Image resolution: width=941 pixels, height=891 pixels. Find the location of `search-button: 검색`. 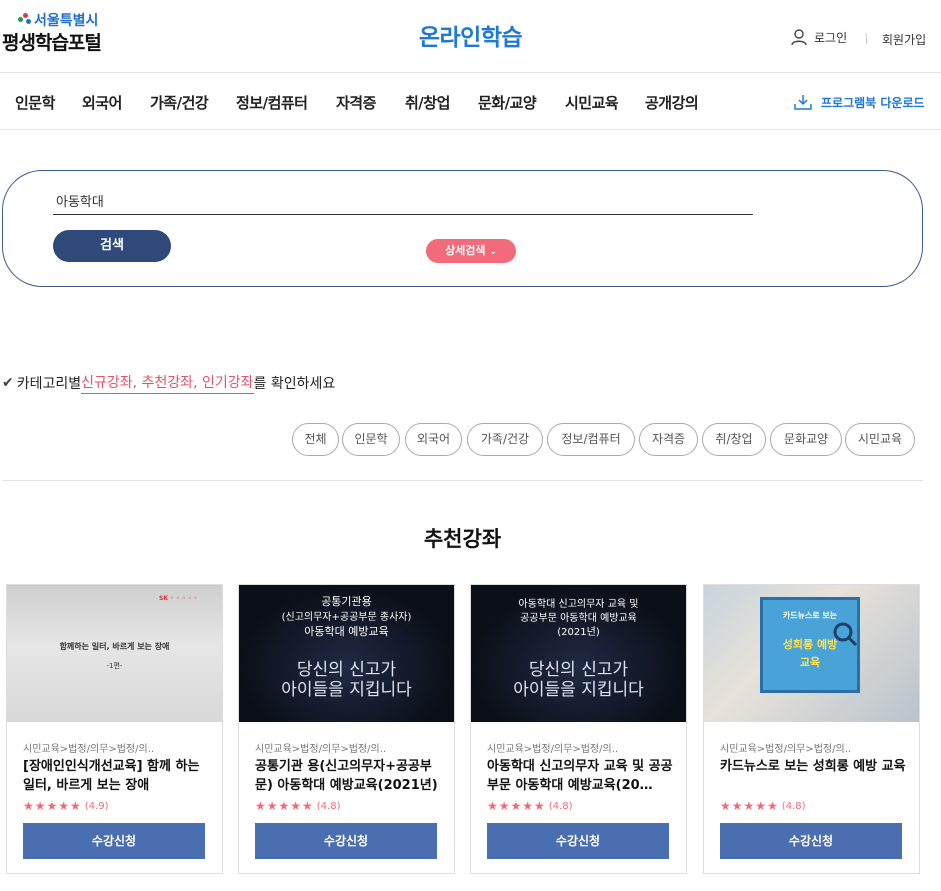

search-button: 검색 is located at coordinates (112, 246).